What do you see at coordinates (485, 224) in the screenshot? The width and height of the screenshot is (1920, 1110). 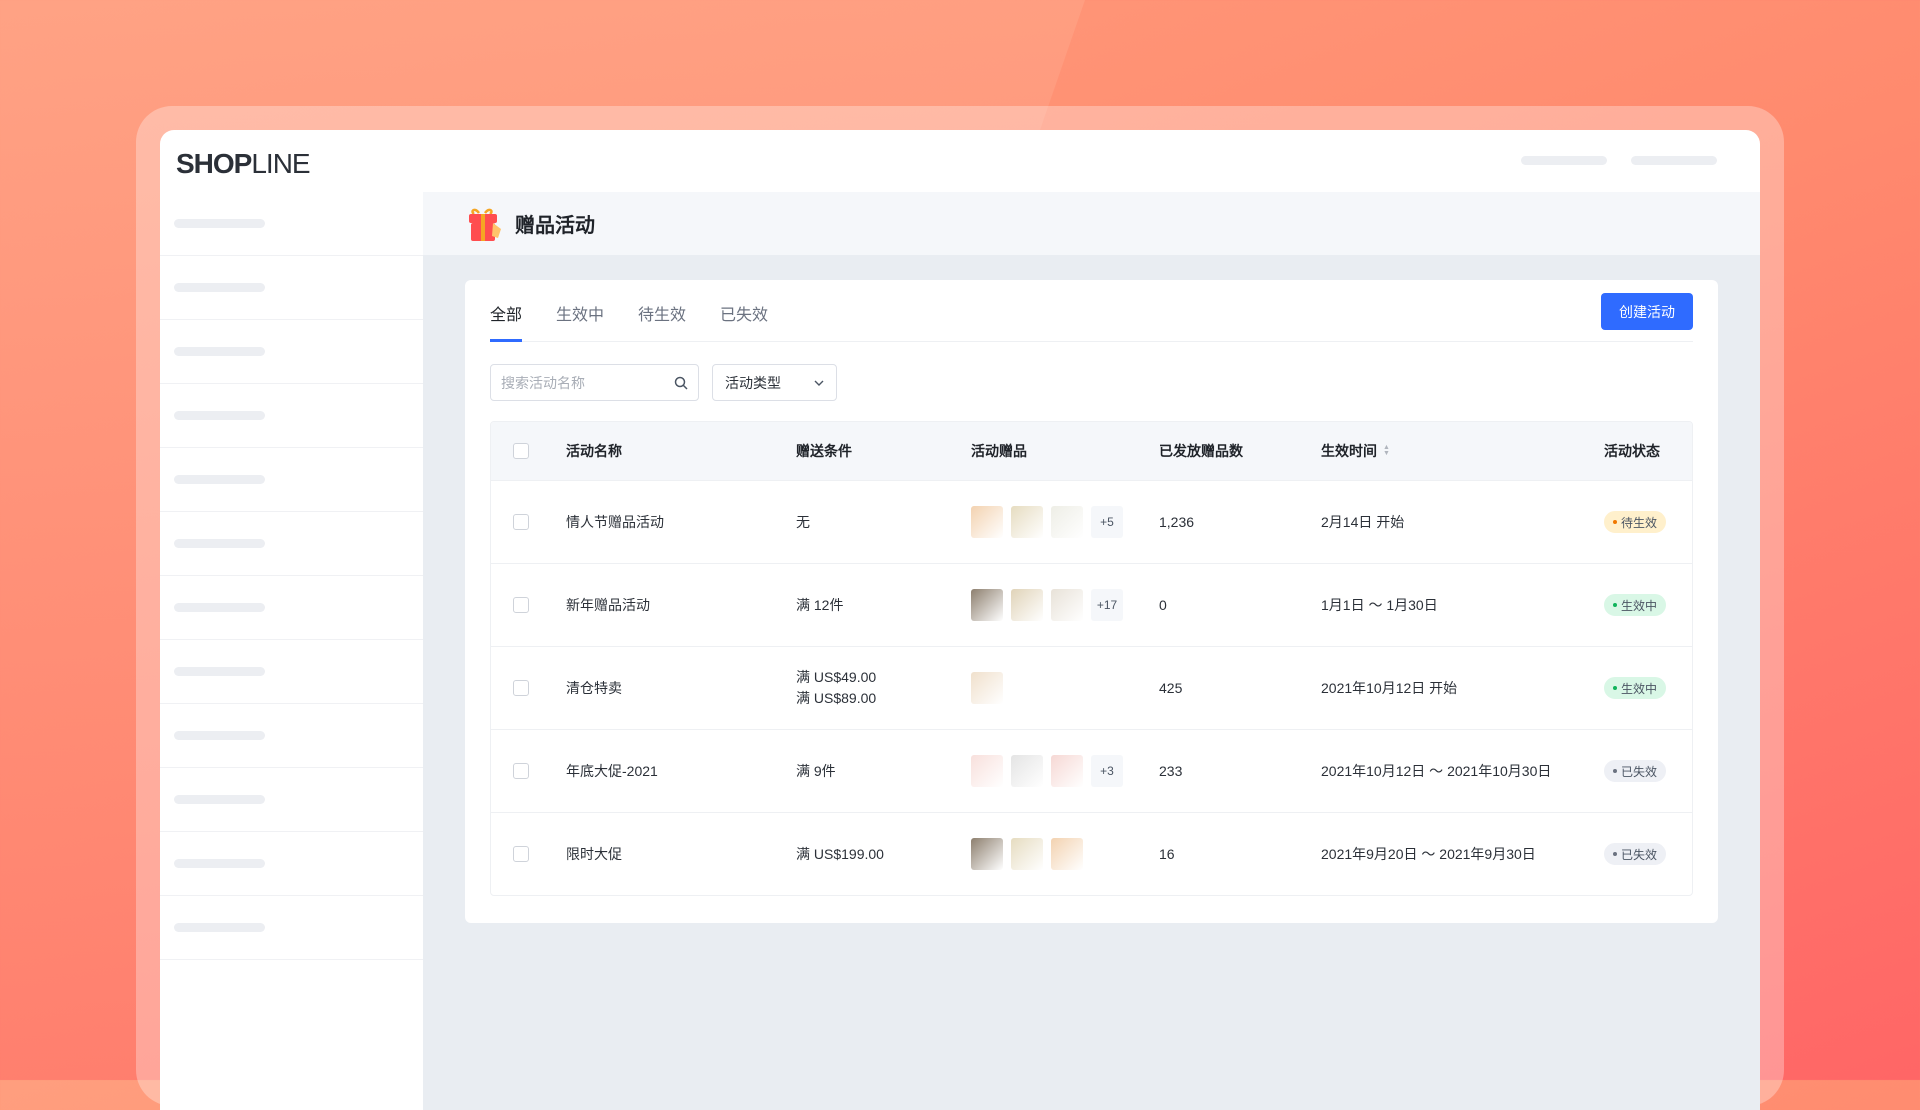 I see `gift-icon` at bounding box center [485, 224].